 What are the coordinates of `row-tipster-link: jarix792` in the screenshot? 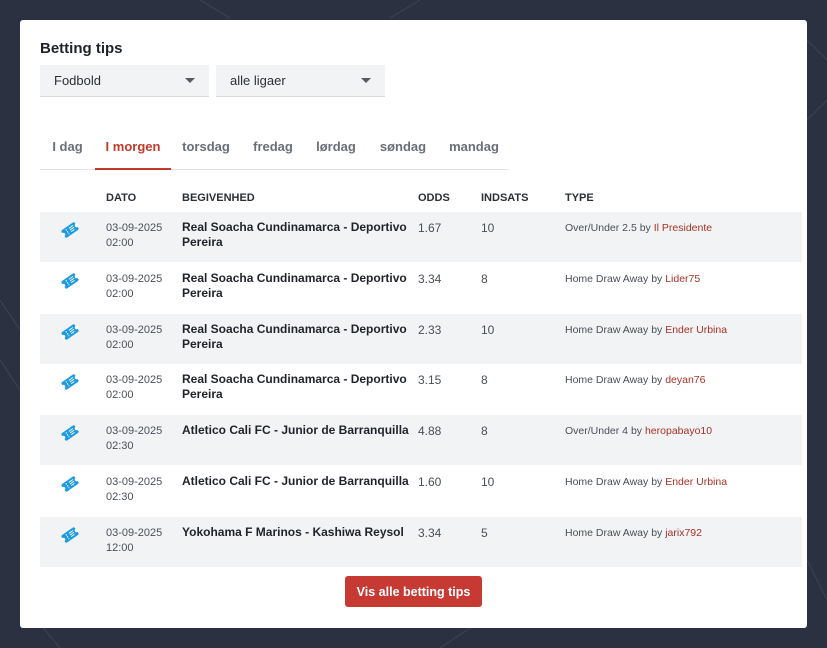 It's located at (683, 533).